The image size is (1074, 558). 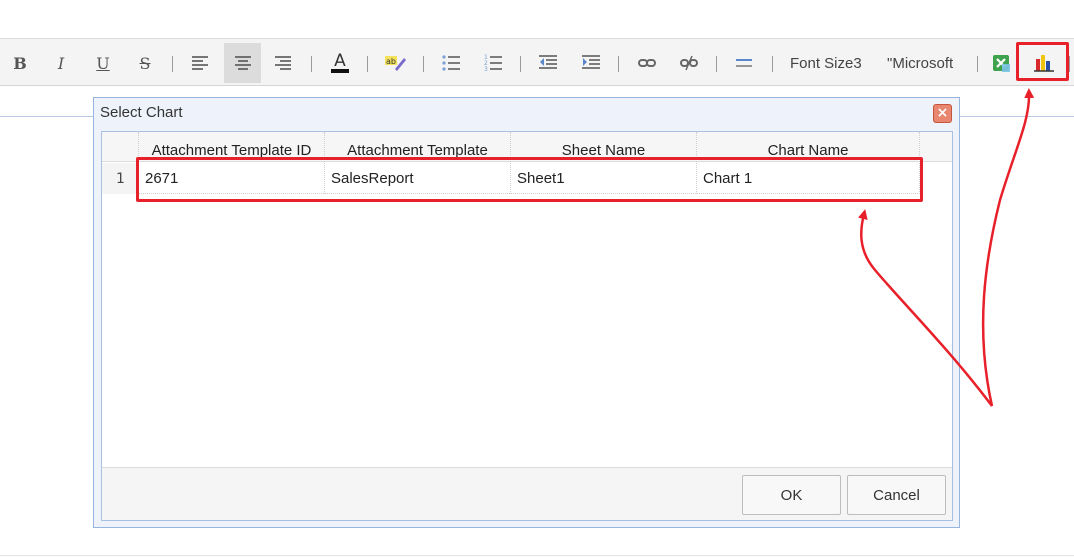 I want to click on annotation-arrows, so click(x=946, y=247).